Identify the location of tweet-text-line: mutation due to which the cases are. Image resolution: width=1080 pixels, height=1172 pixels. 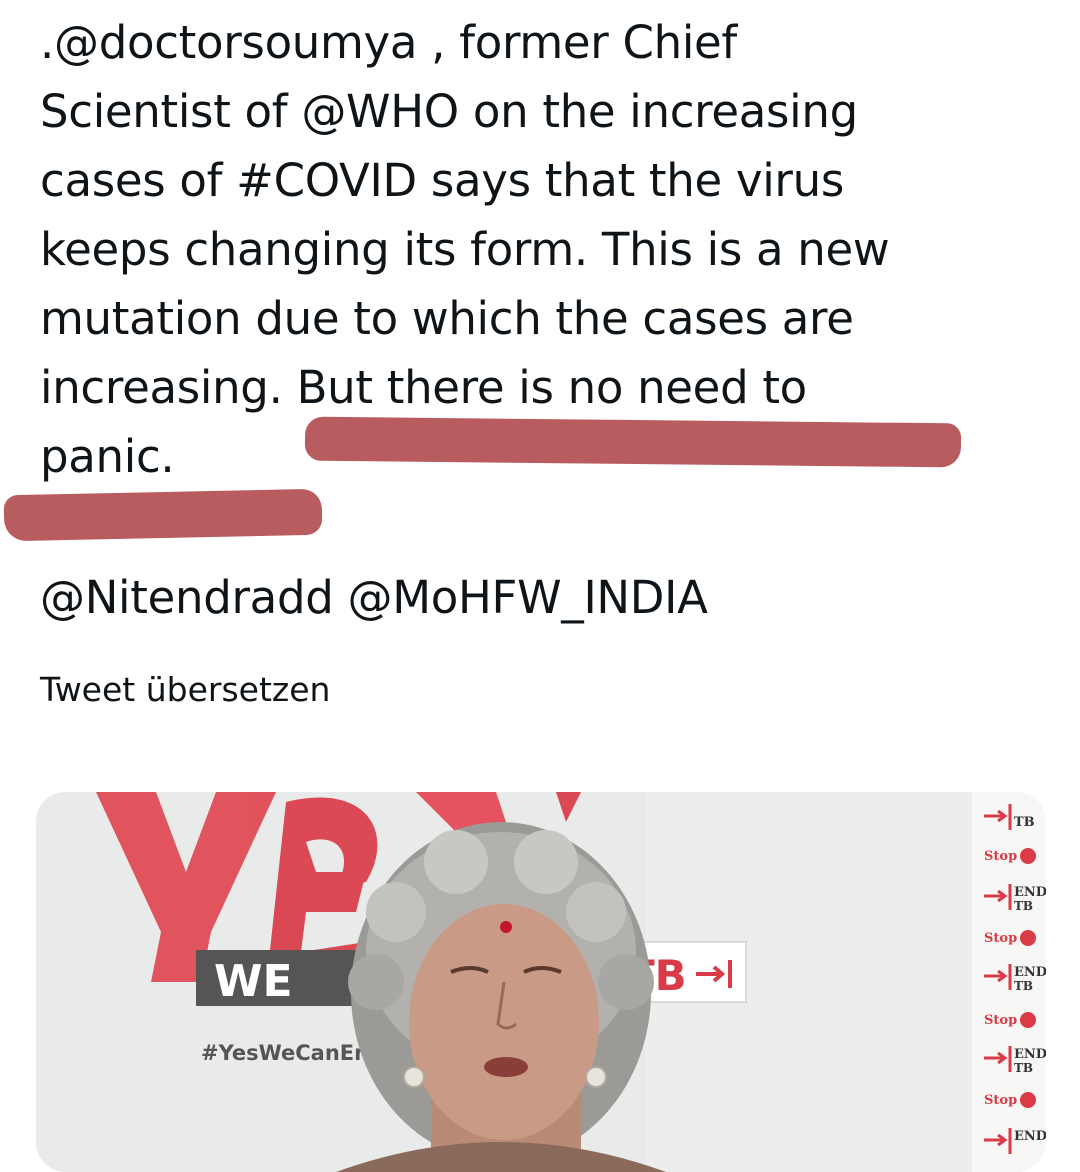
(447, 318).